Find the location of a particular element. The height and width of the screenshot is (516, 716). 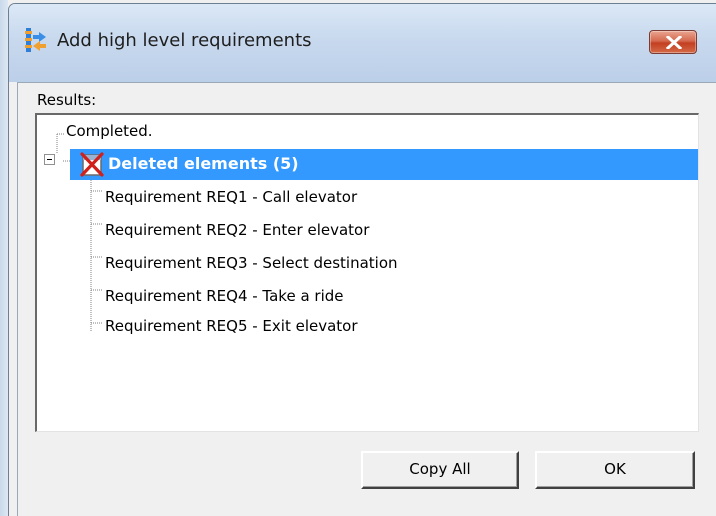

copy-all-button: Copy All is located at coordinates (440, 470).